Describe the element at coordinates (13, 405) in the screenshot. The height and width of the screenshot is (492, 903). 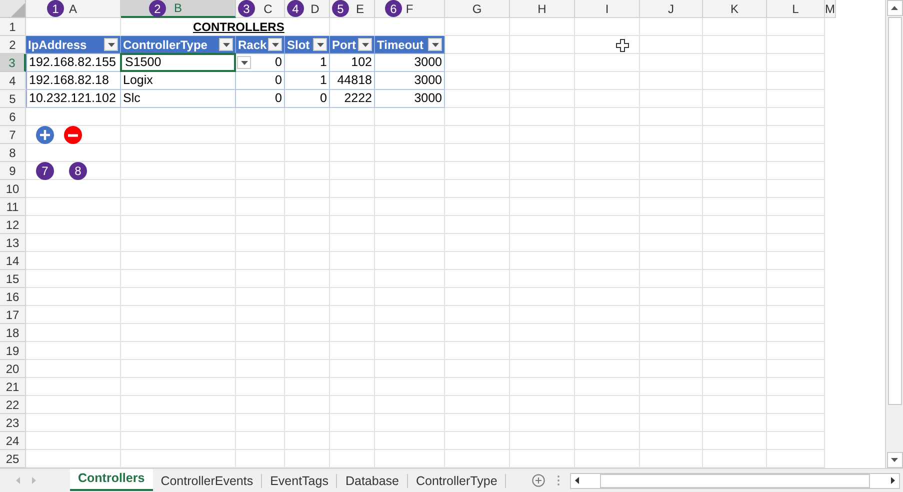
I see `row-header: 22` at that location.